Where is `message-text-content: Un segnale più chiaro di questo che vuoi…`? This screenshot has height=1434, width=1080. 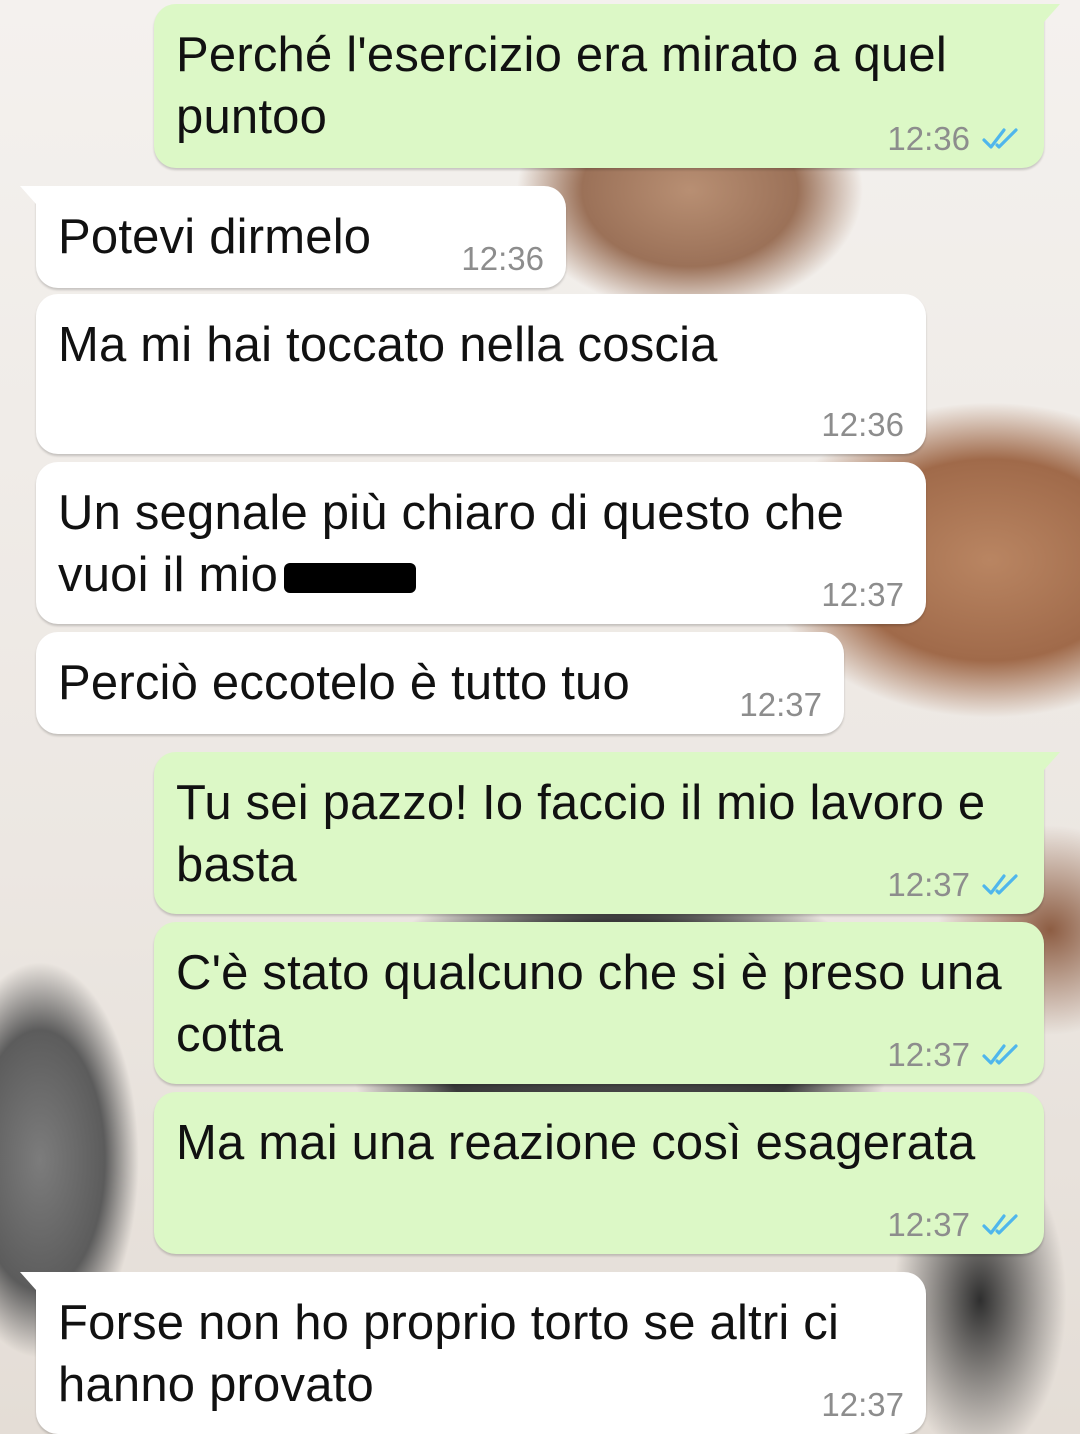
message-text-content: Un segnale più chiaro di questo che vuoi… is located at coordinates (458, 544).